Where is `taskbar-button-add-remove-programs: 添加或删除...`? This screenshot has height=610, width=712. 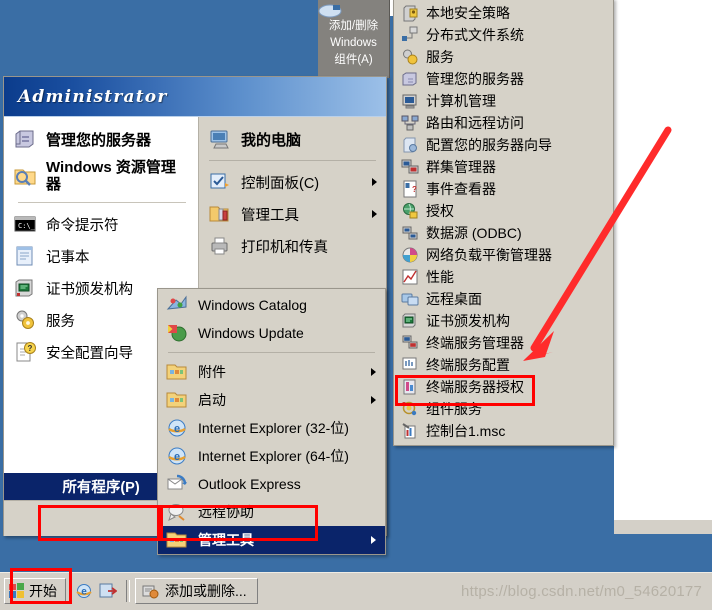
taskbar-button-add-remove-programs: 添加或删除... is located at coordinates (196, 591).